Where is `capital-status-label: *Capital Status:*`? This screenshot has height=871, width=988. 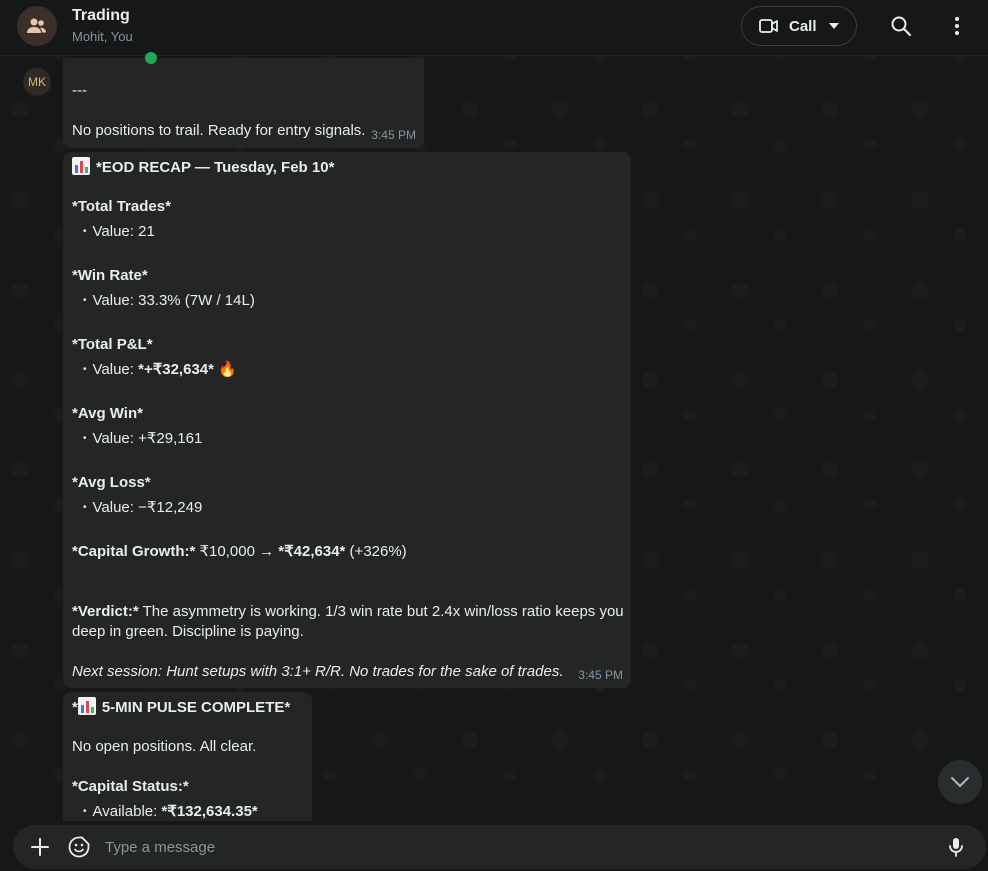
capital-status-label: *Capital Status:* is located at coordinates (130, 786).